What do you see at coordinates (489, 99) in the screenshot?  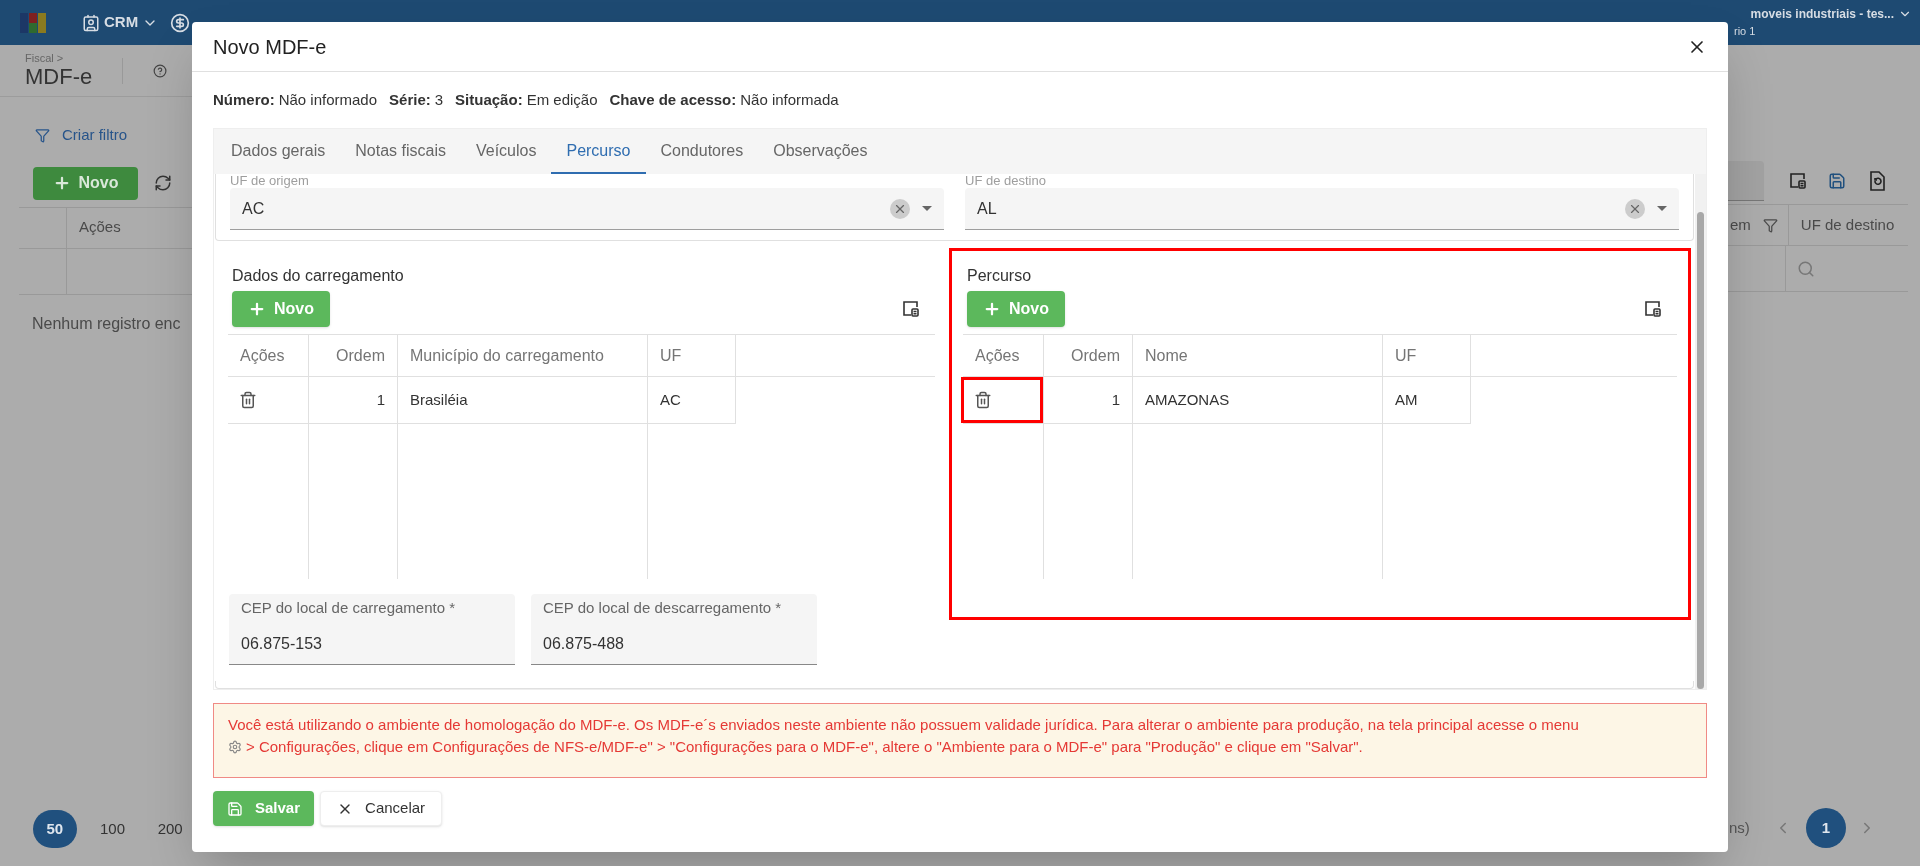 I see `info-label: Situação:` at bounding box center [489, 99].